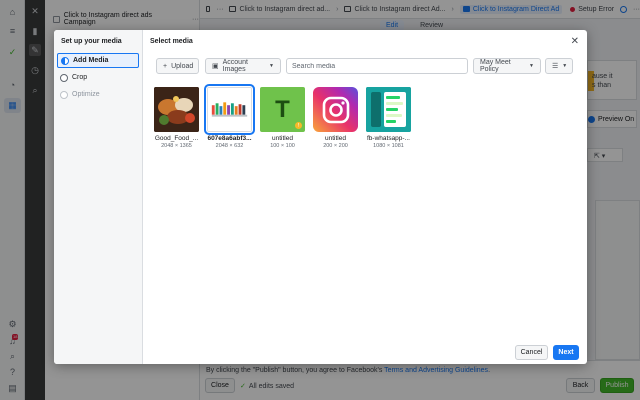 Image resolution: width=640 pixels, height=400 pixels. What do you see at coordinates (243, 66) in the screenshot?
I see `account-images-dropdown: ▣ Account Images ▼` at bounding box center [243, 66].